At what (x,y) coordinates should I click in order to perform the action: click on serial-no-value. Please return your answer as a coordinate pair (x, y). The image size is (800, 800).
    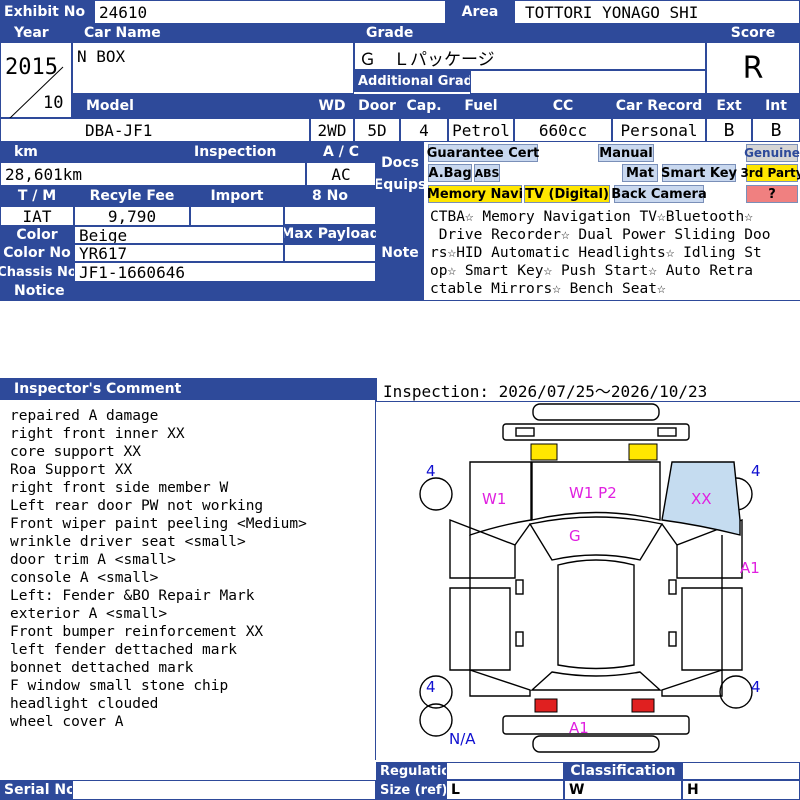
    Looking at the image, I should click on (224, 790).